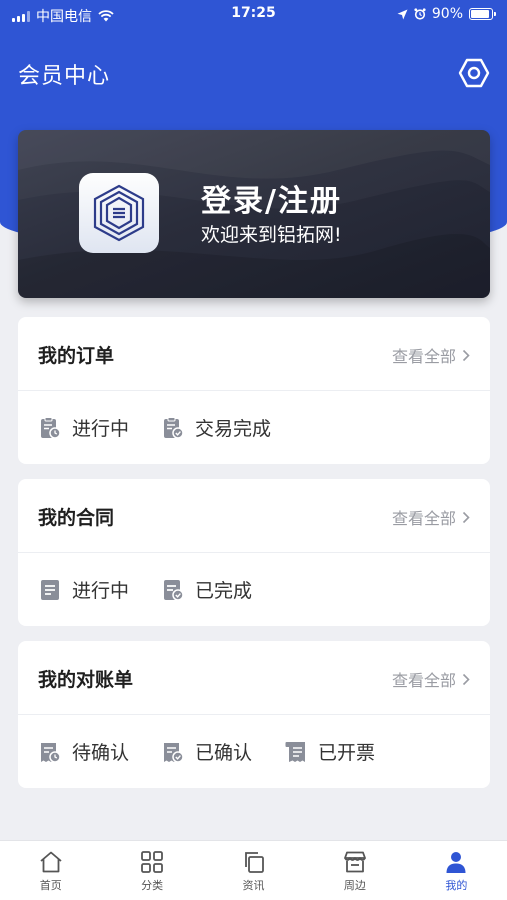 This screenshot has height=900, width=507. I want to click on statements-pending: 待确认, so click(83, 751).